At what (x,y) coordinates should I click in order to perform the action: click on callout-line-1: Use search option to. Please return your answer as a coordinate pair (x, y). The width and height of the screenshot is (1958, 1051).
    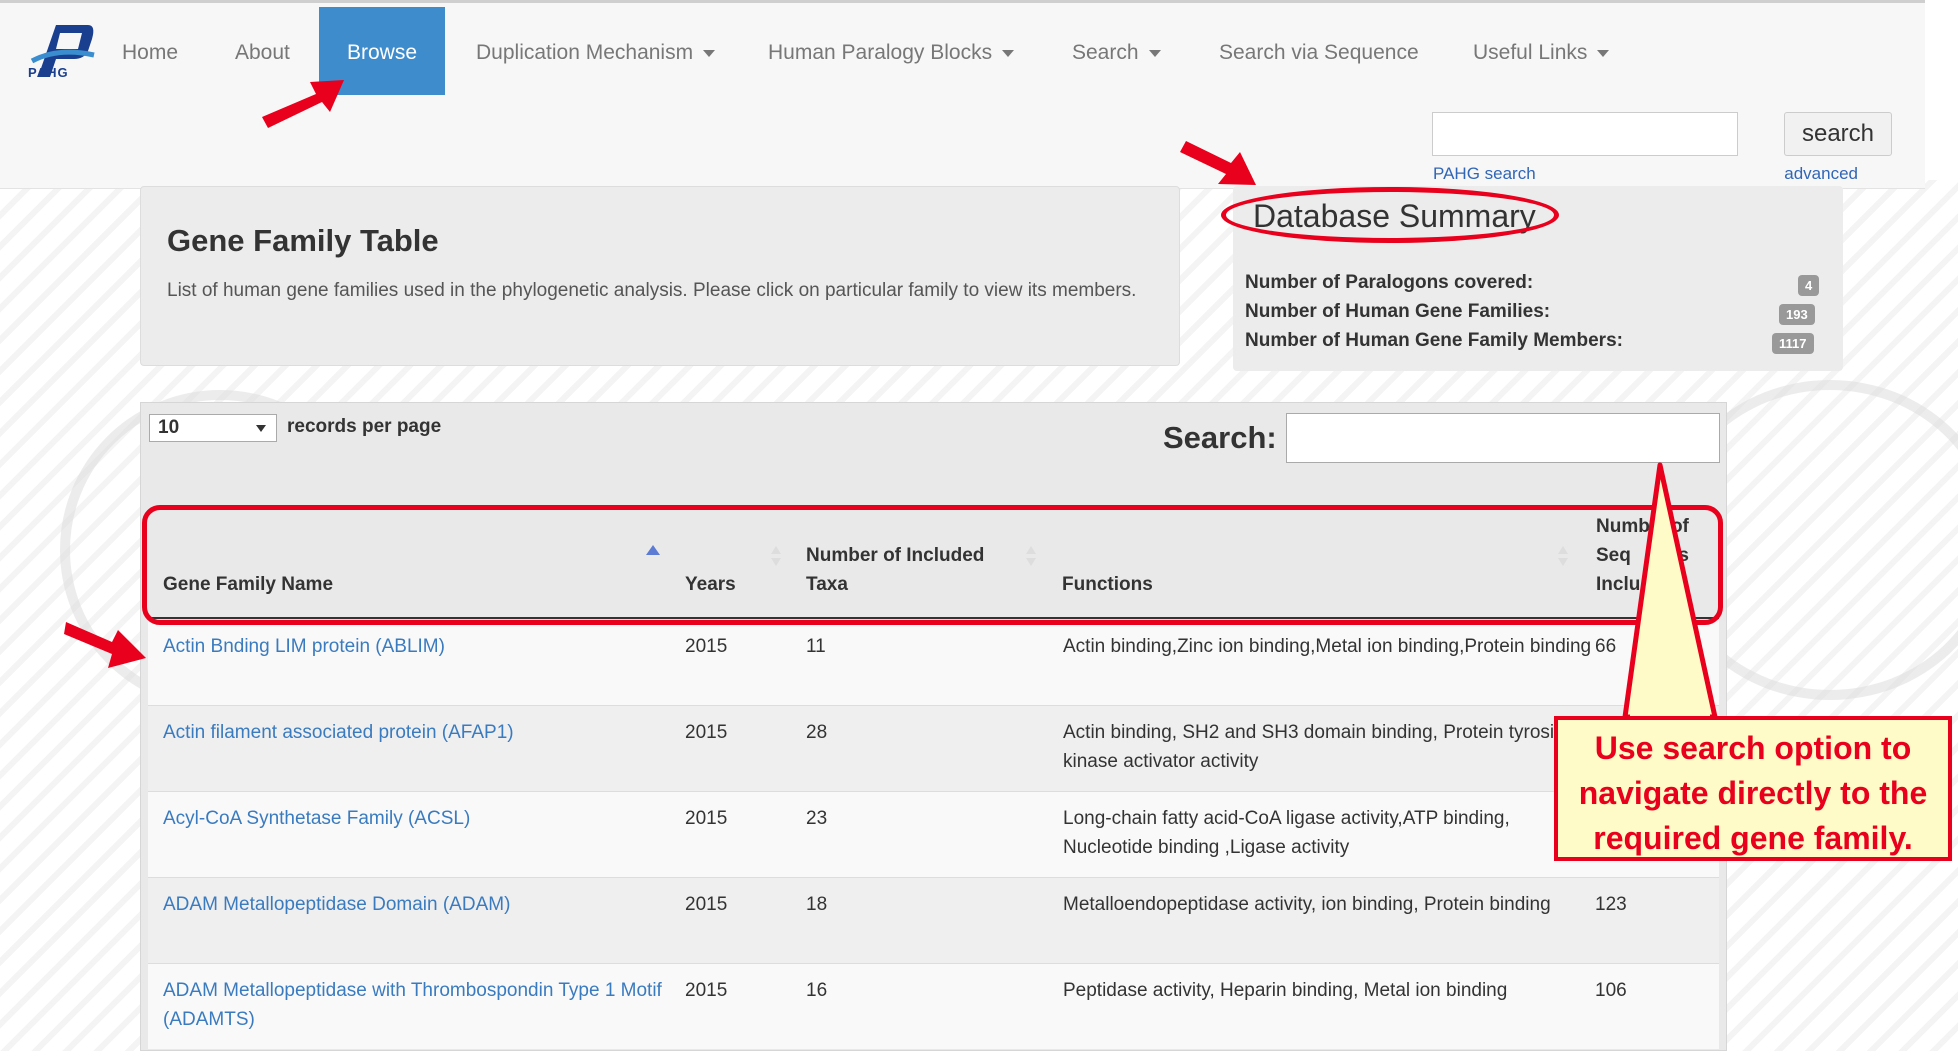
    Looking at the image, I should click on (1753, 748).